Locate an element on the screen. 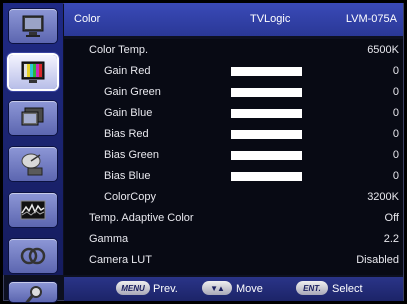 Image resolution: width=407 pixels, height=304 pixels. sidebar is located at coordinates (33, 139).